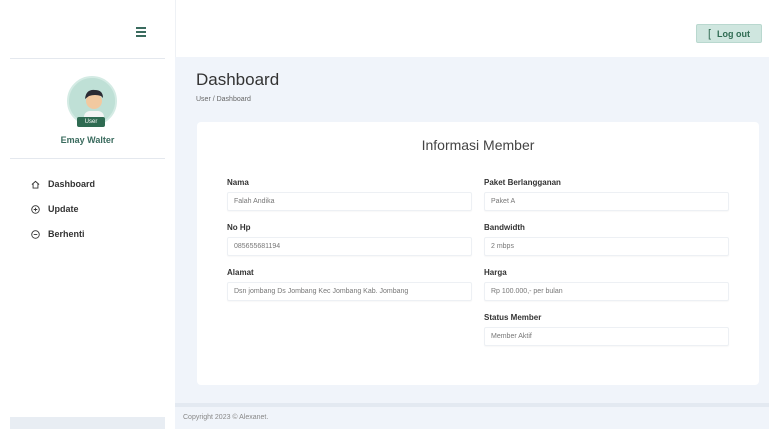  What do you see at coordinates (239, 227) in the screenshot?
I see `field-label: No Hp` at bounding box center [239, 227].